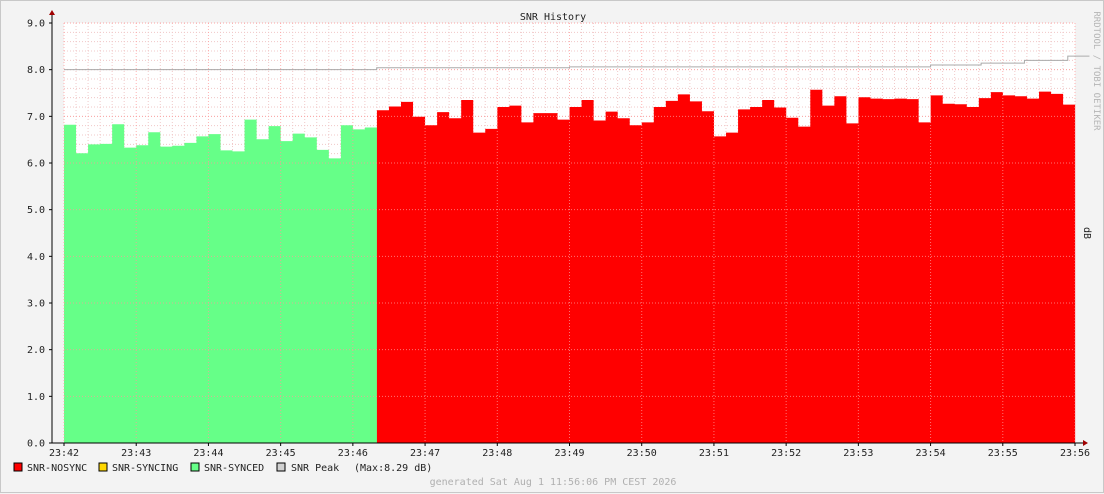 The image size is (1104, 494). Describe the element at coordinates (145, 468) in the screenshot. I see `legend-label-syncing: SNR-SYNCING` at that location.